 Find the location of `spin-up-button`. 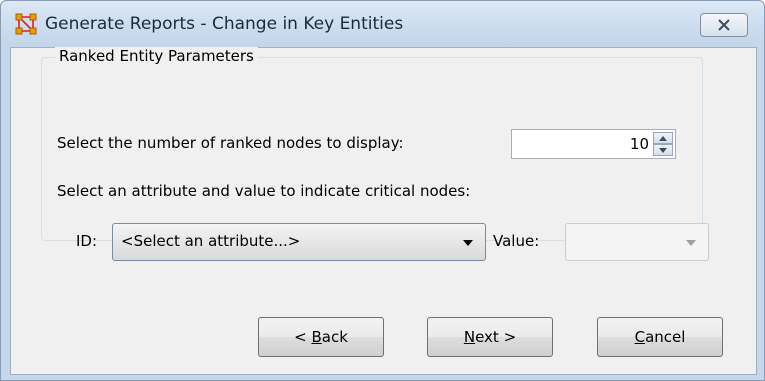

spin-up-button is located at coordinates (663, 138).